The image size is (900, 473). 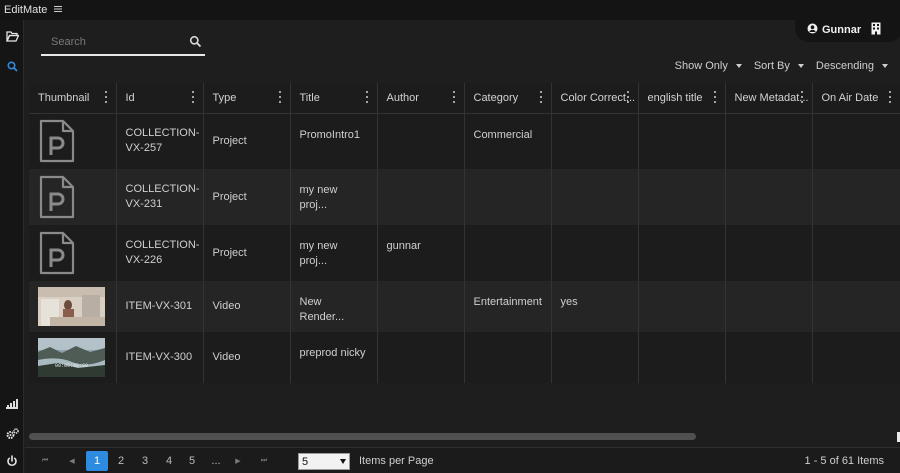 What do you see at coordinates (508, 98) in the screenshot?
I see `column-header-category: Category` at bounding box center [508, 98].